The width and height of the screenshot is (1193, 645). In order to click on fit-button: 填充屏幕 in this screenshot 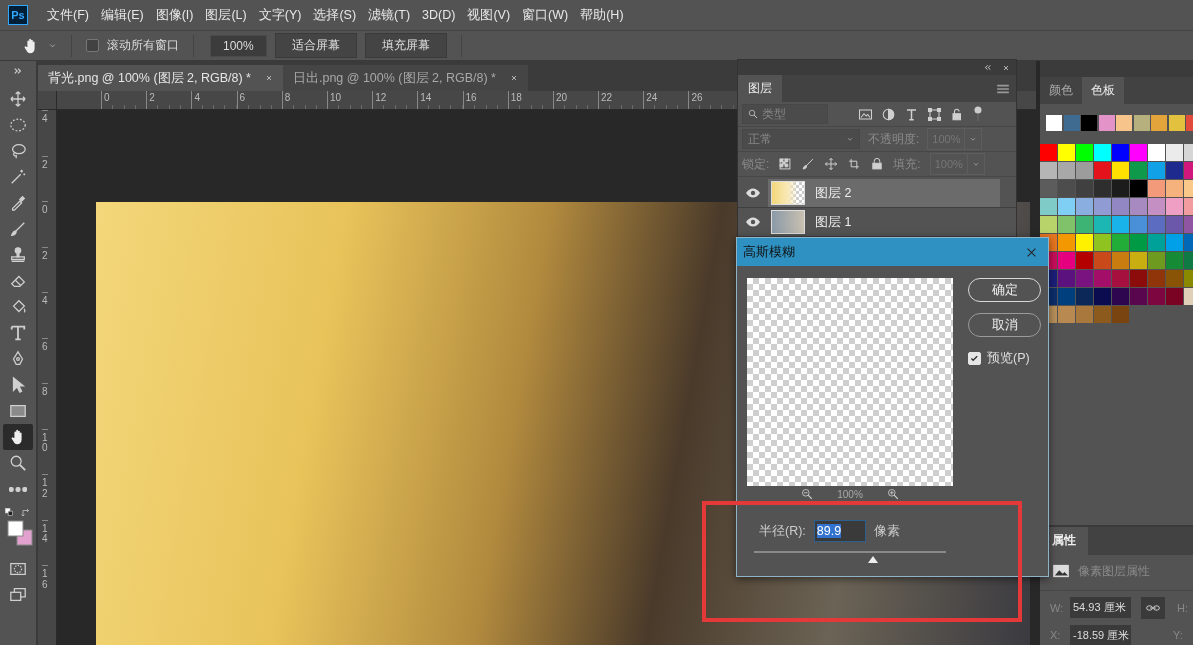, I will do `click(405, 45)`.